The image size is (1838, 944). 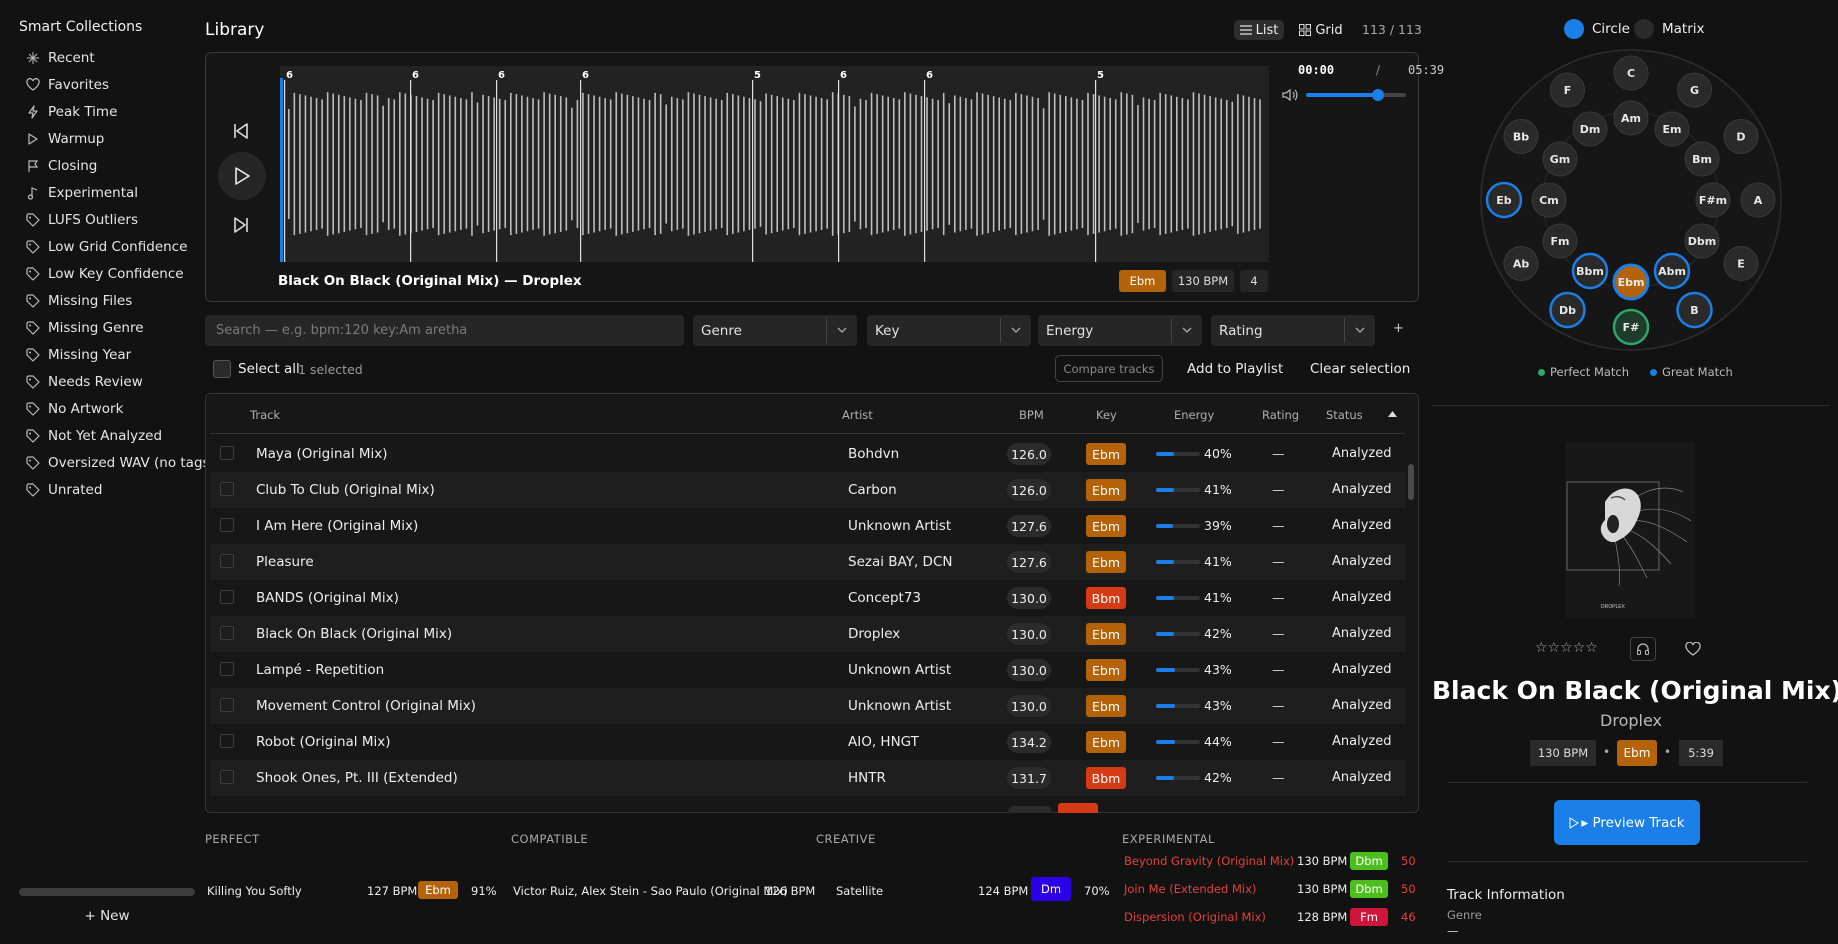 What do you see at coordinates (1109, 368) in the screenshot?
I see `compare-tracks-button: Compare tracks` at bounding box center [1109, 368].